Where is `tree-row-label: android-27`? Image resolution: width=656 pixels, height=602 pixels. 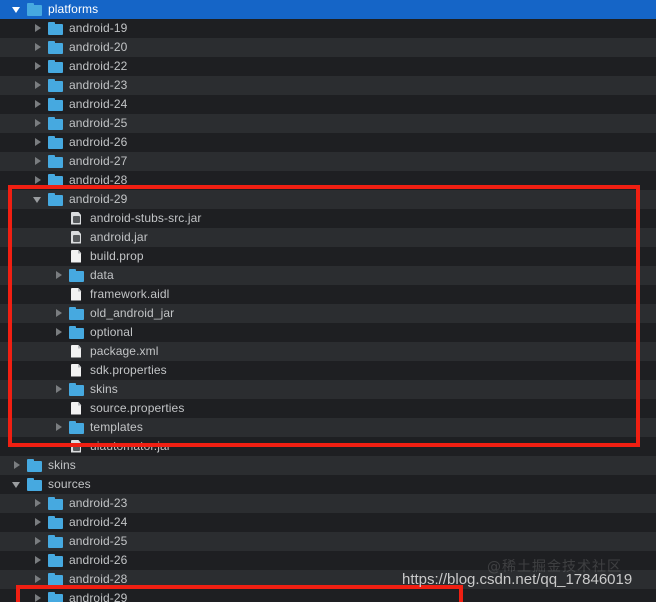
tree-row-label: android-27 is located at coordinates (98, 161).